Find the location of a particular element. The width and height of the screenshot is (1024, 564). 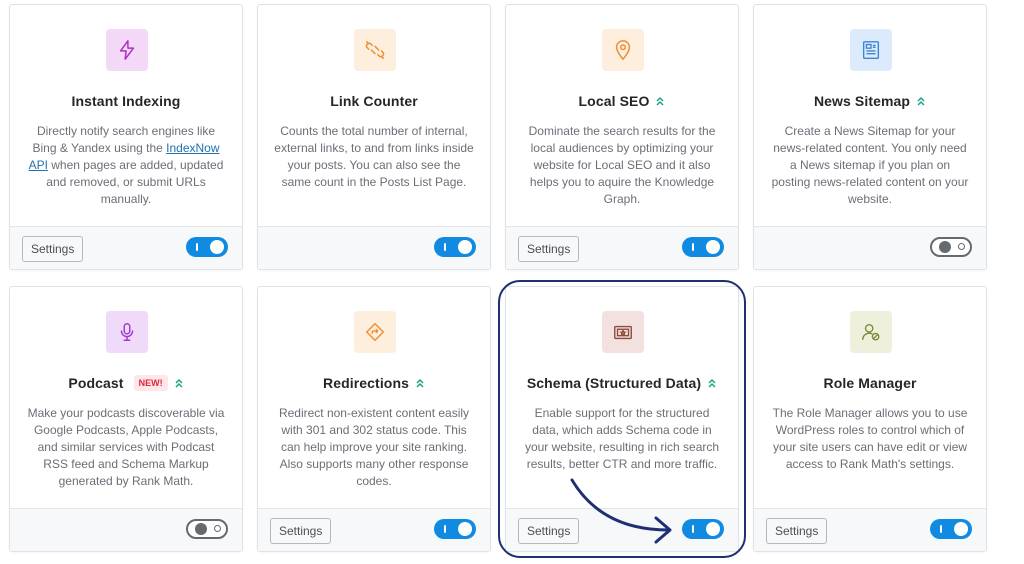

microphone-icon is located at coordinates (127, 332).